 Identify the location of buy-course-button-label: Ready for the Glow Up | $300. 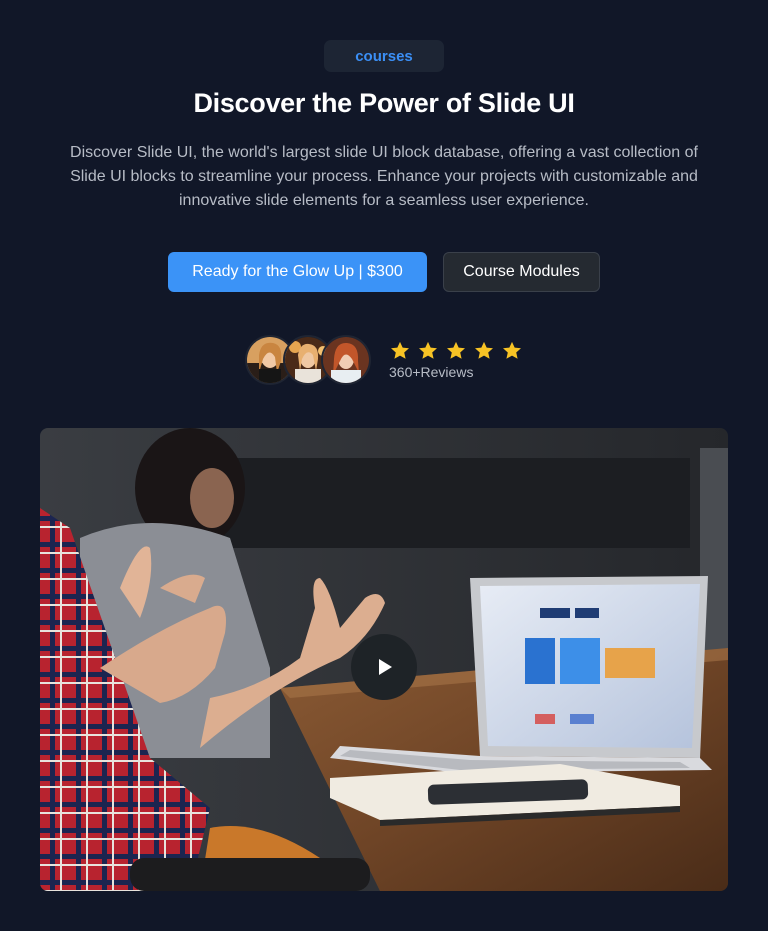
(297, 271).